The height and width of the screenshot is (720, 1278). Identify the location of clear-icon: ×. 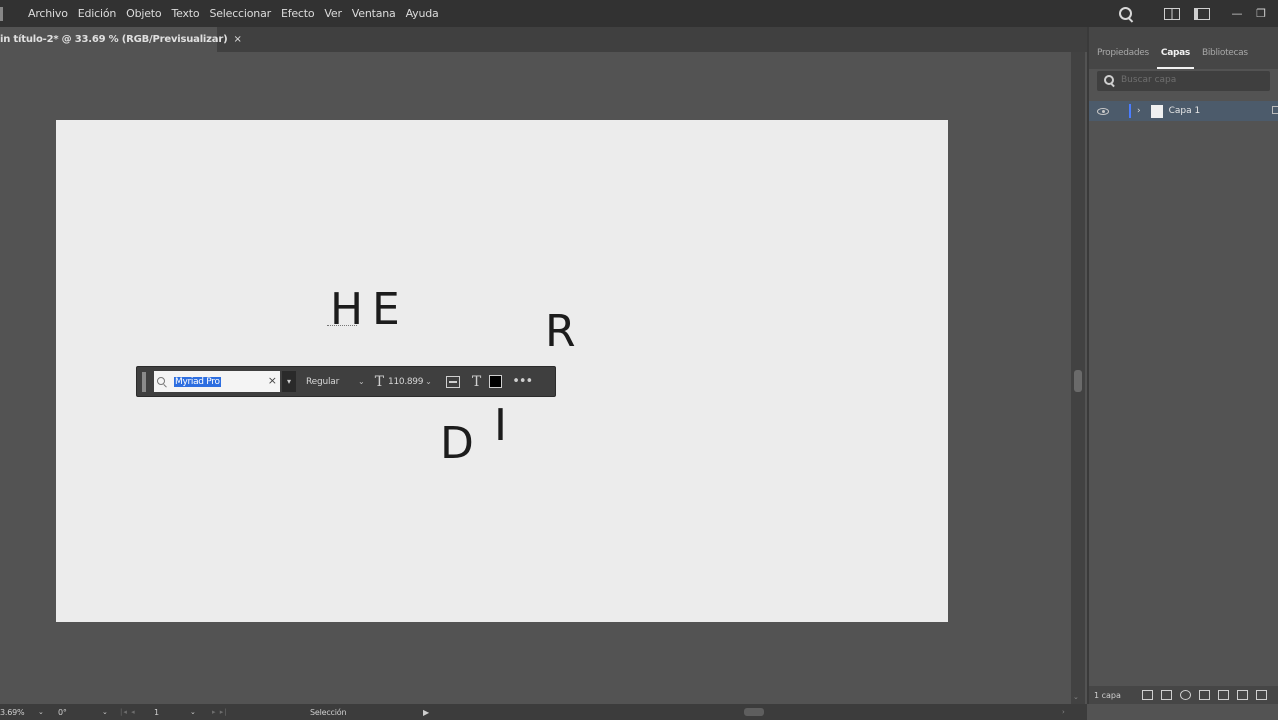
(272, 380).